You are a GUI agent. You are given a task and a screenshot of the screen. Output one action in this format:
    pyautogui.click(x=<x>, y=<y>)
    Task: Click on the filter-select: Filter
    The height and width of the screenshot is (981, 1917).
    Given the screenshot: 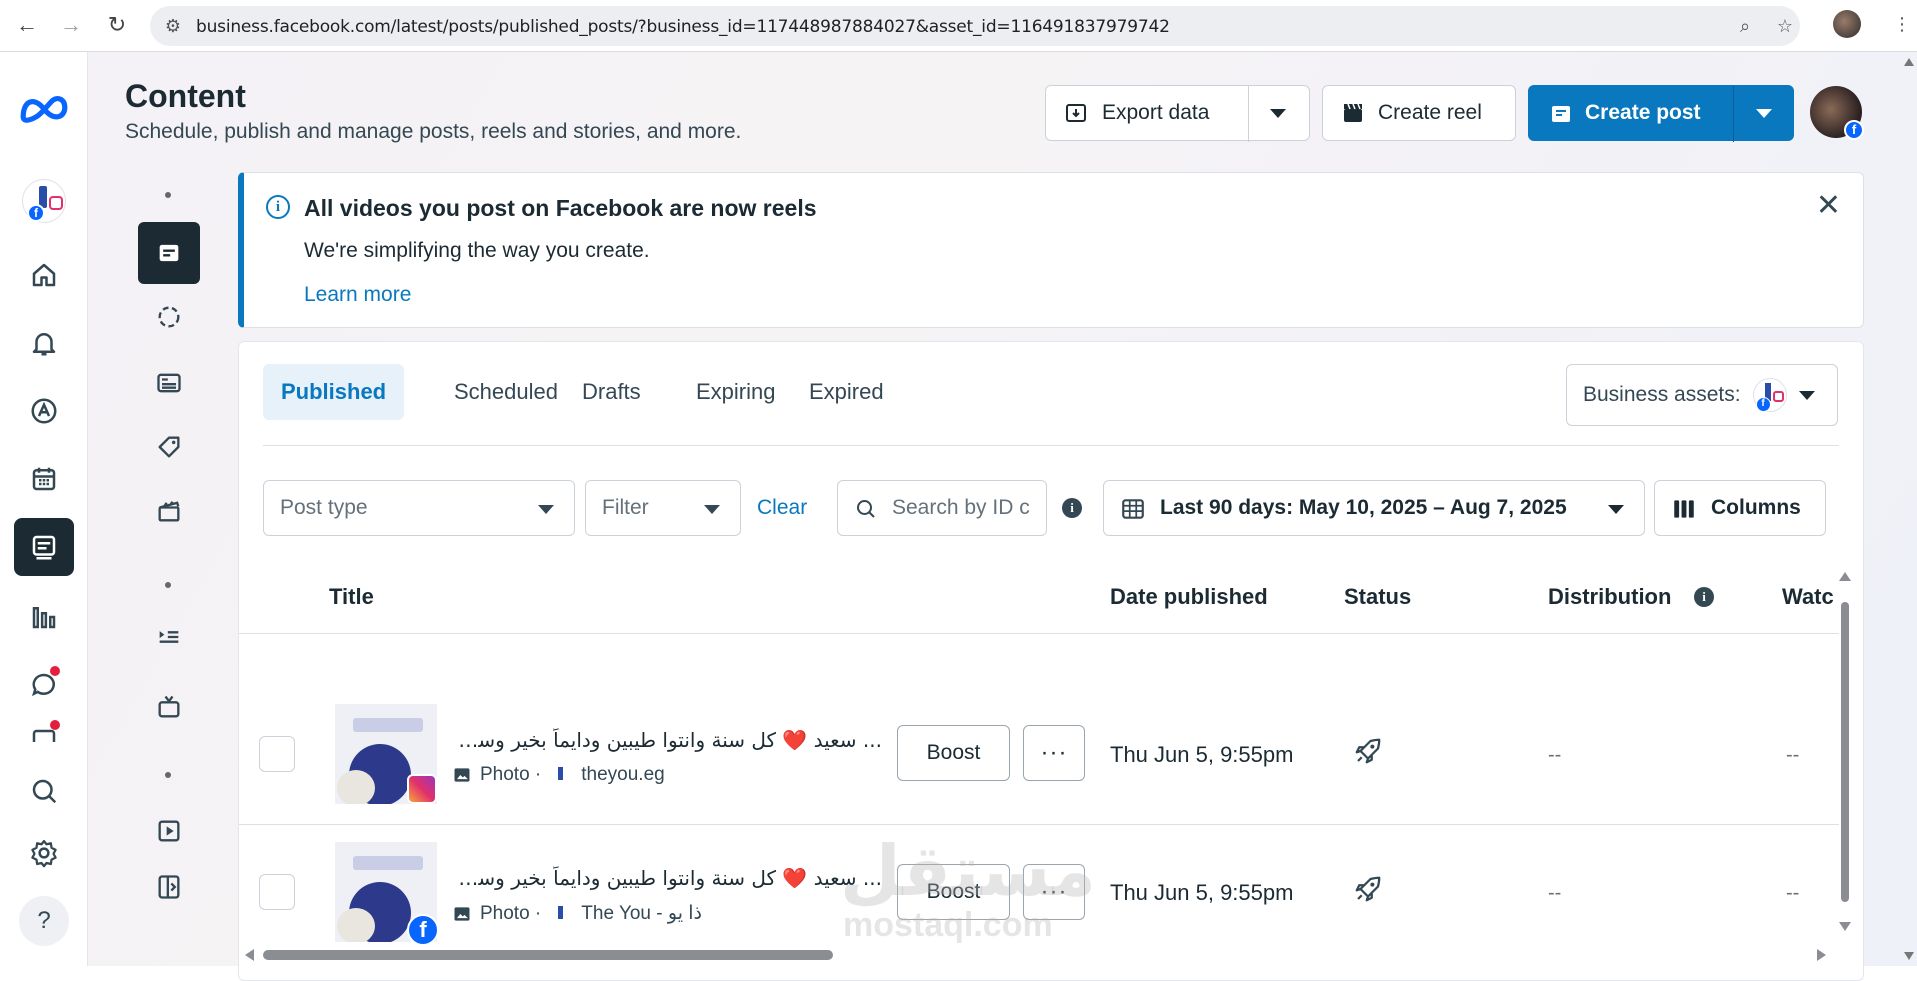 What is the action you would take?
    pyautogui.click(x=663, y=508)
    